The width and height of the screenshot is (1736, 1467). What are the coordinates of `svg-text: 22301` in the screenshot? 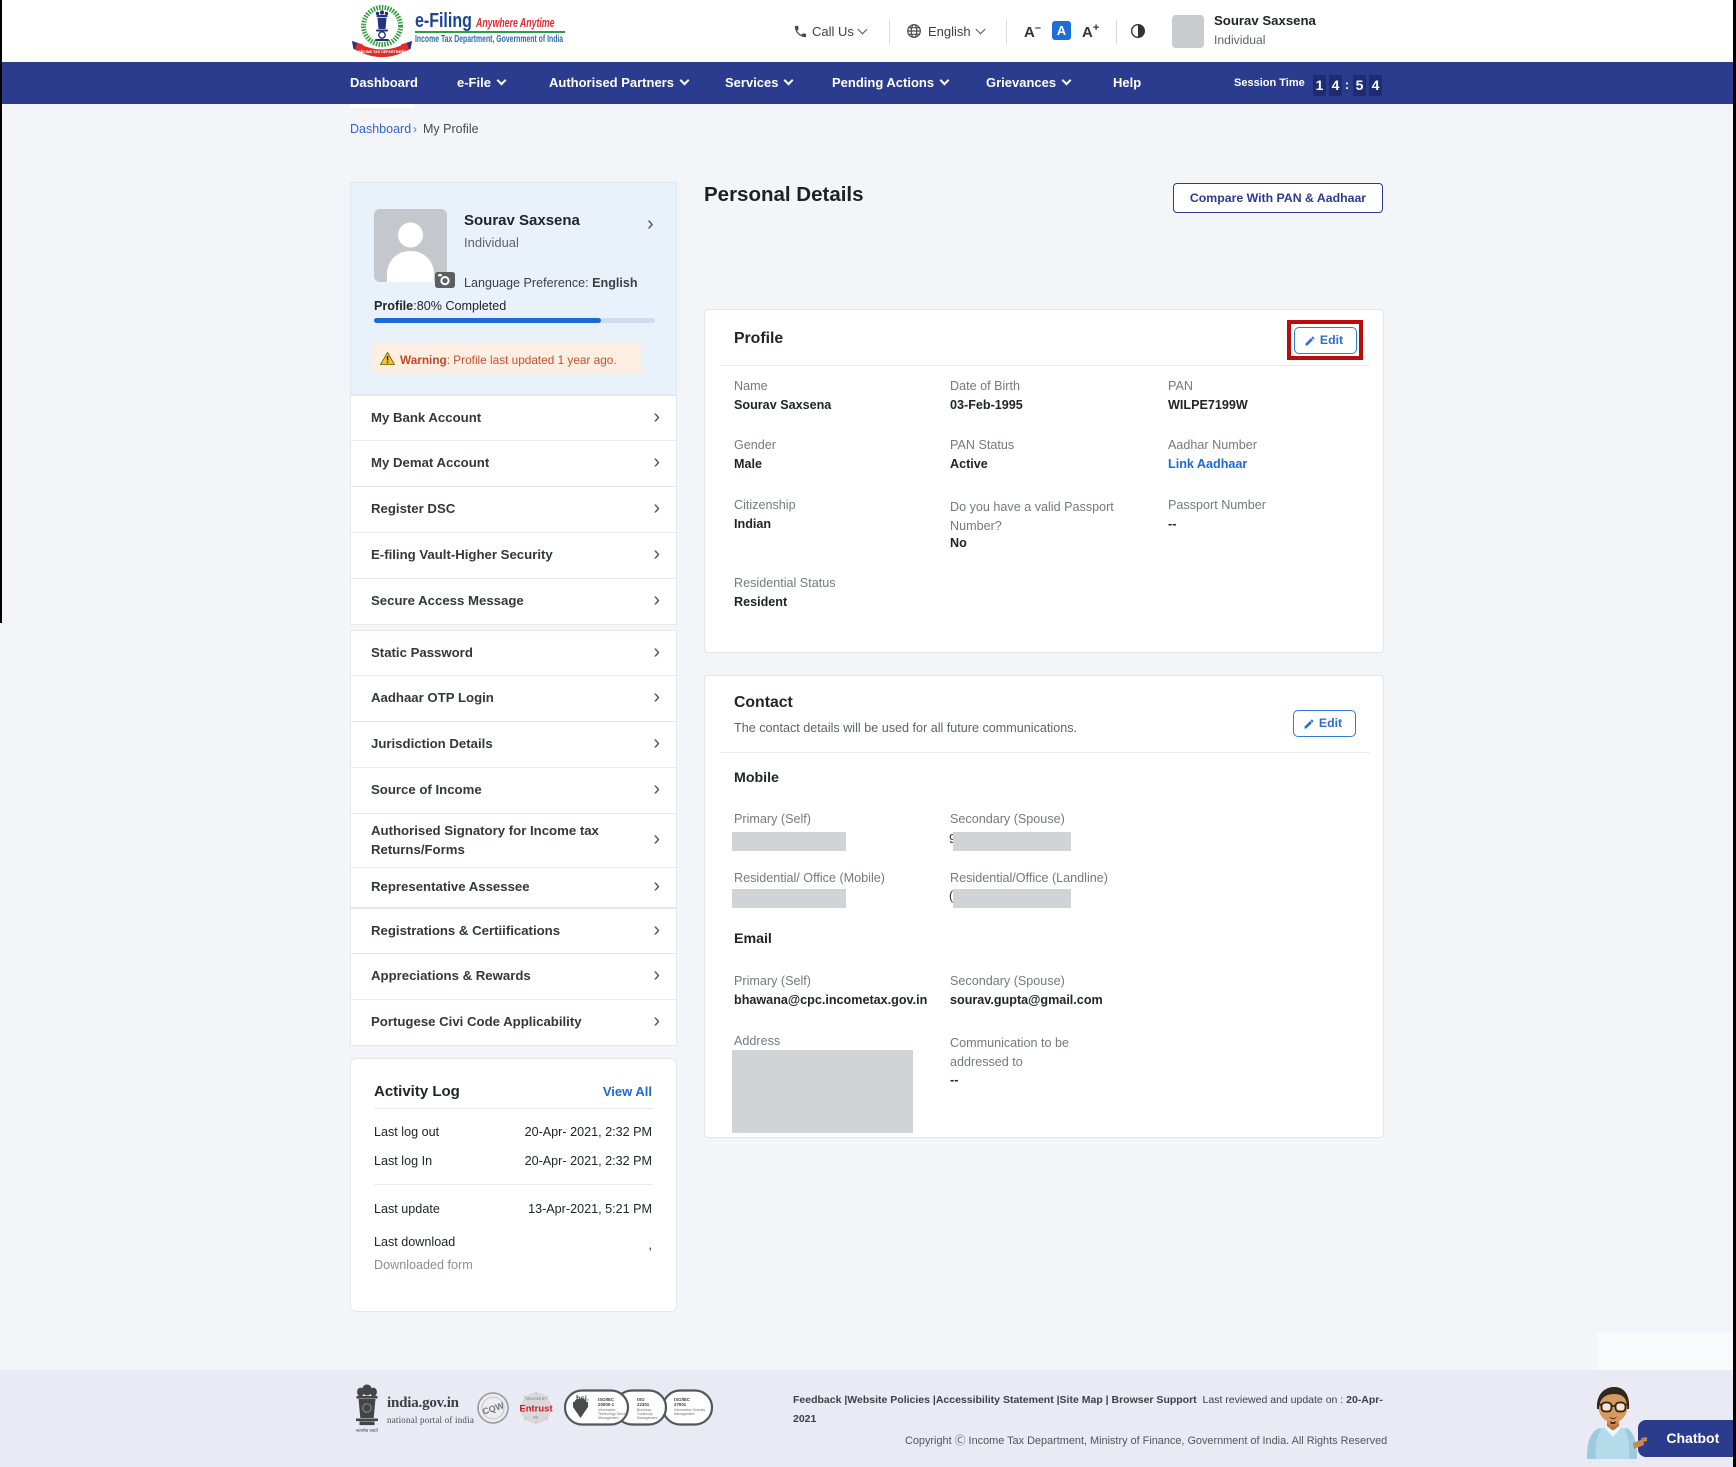 It's located at (643, 1404).